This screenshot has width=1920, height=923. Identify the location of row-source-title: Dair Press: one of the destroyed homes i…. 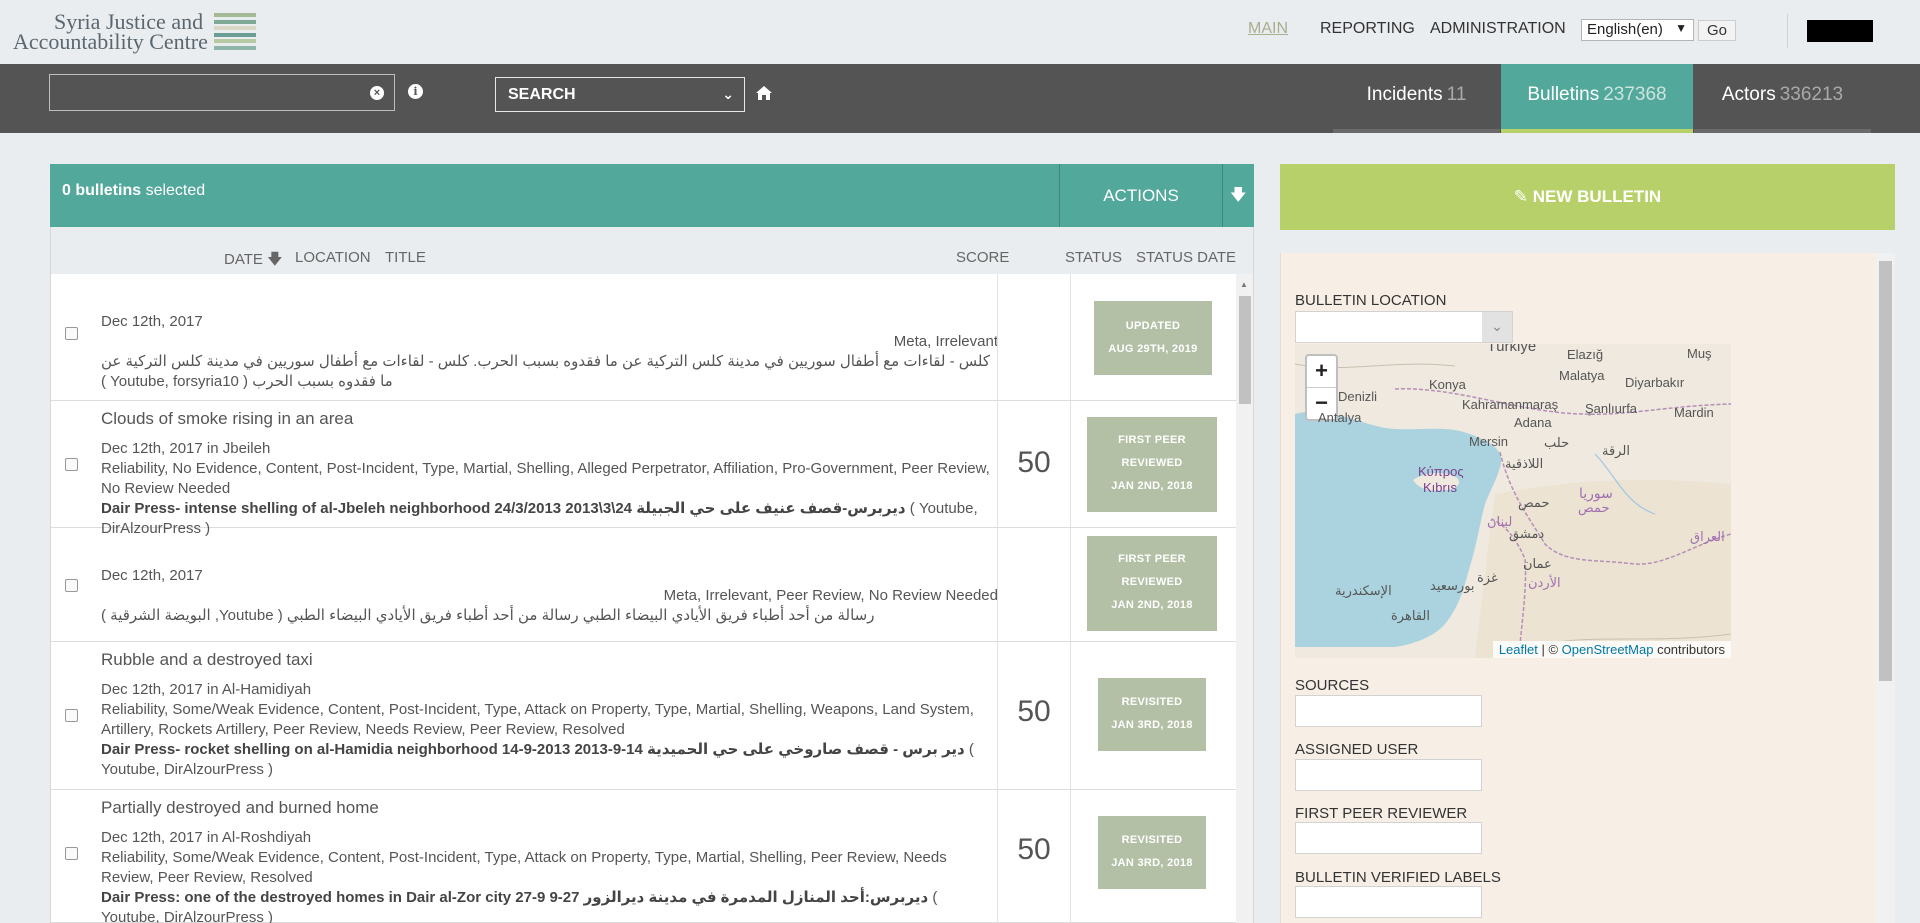
(515, 897).